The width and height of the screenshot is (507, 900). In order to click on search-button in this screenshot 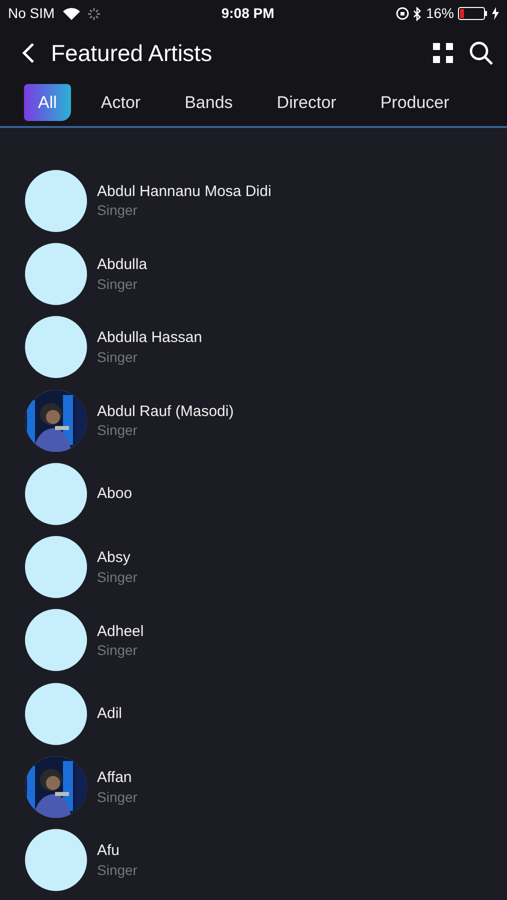, I will do `click(481, 53)`.